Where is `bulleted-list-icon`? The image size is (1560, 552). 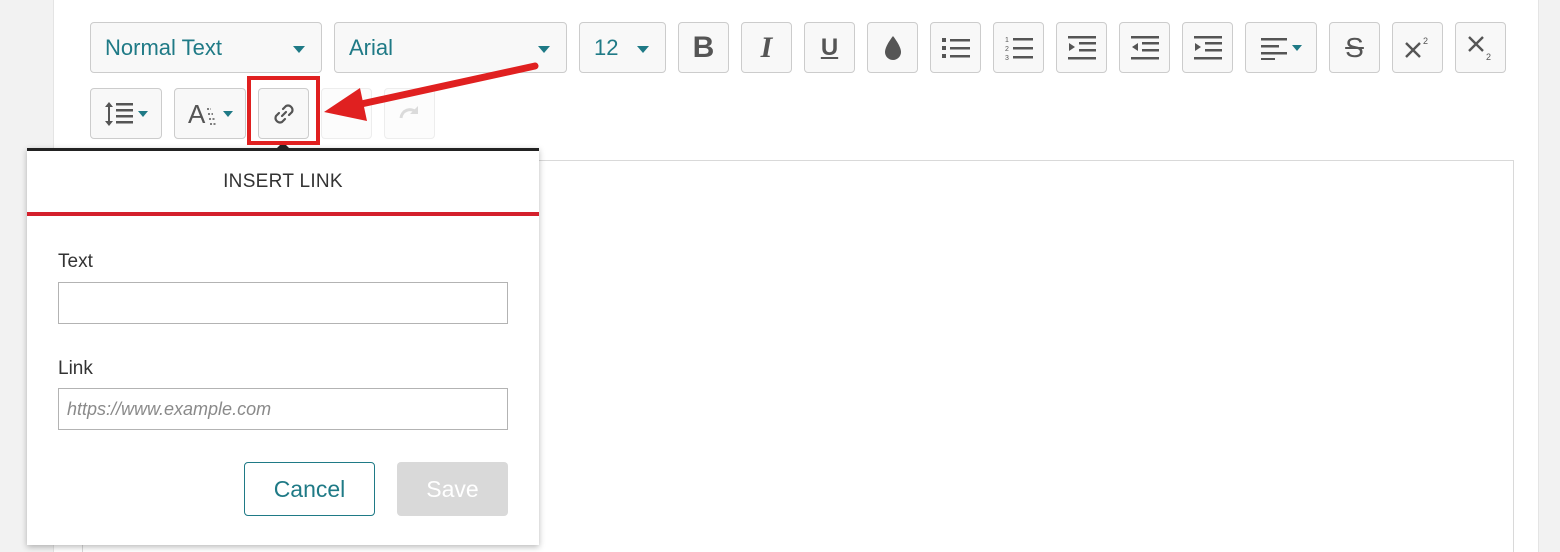
bulleted-list-icon is located at coordinates (955, 47).